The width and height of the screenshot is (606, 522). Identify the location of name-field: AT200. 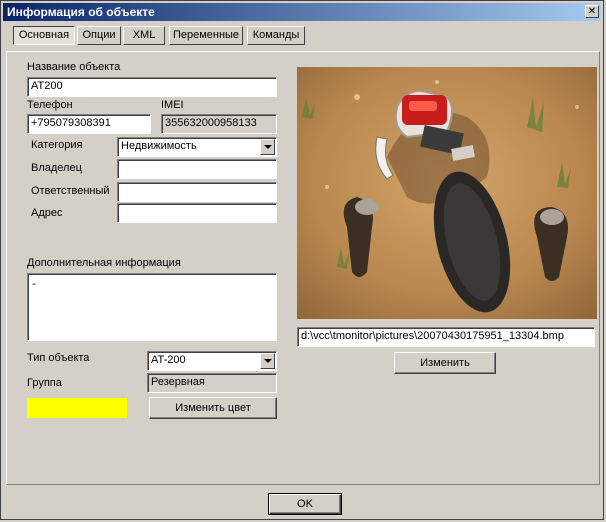
(152, 87).